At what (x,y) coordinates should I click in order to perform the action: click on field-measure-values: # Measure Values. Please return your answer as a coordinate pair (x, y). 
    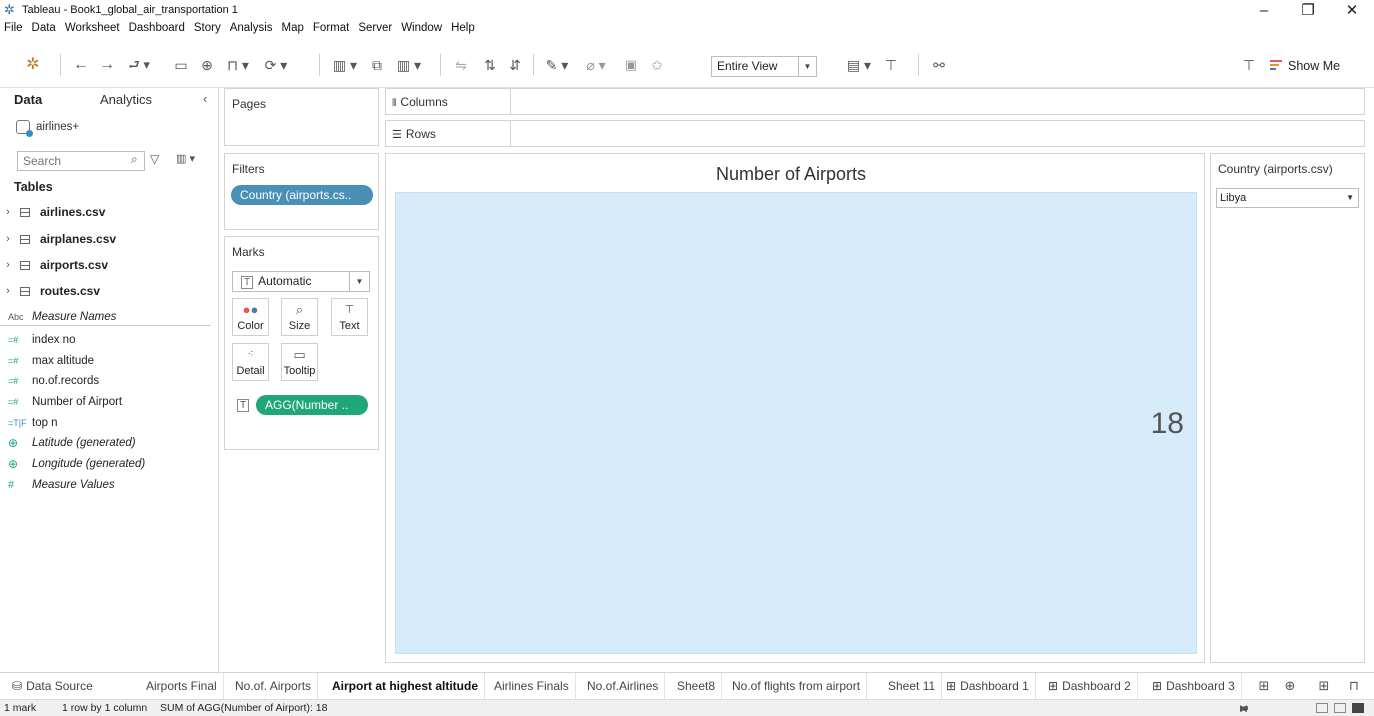
    Looking at the image, I should click on (57, 484).